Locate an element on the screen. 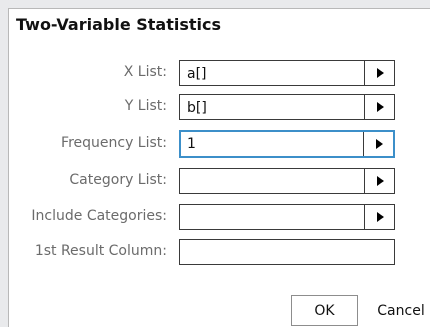  x-list-value: a[] is located at coordinates (197, 74).